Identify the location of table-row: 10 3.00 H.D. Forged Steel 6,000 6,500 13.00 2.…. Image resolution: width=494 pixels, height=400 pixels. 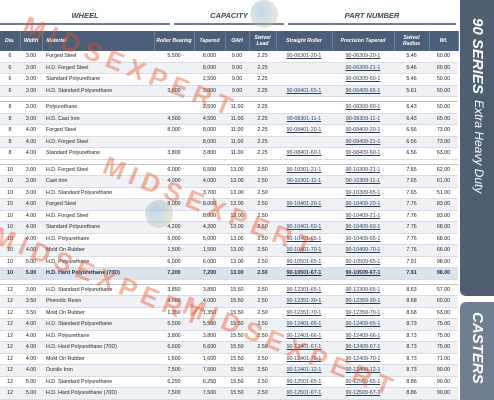
(229, 170).